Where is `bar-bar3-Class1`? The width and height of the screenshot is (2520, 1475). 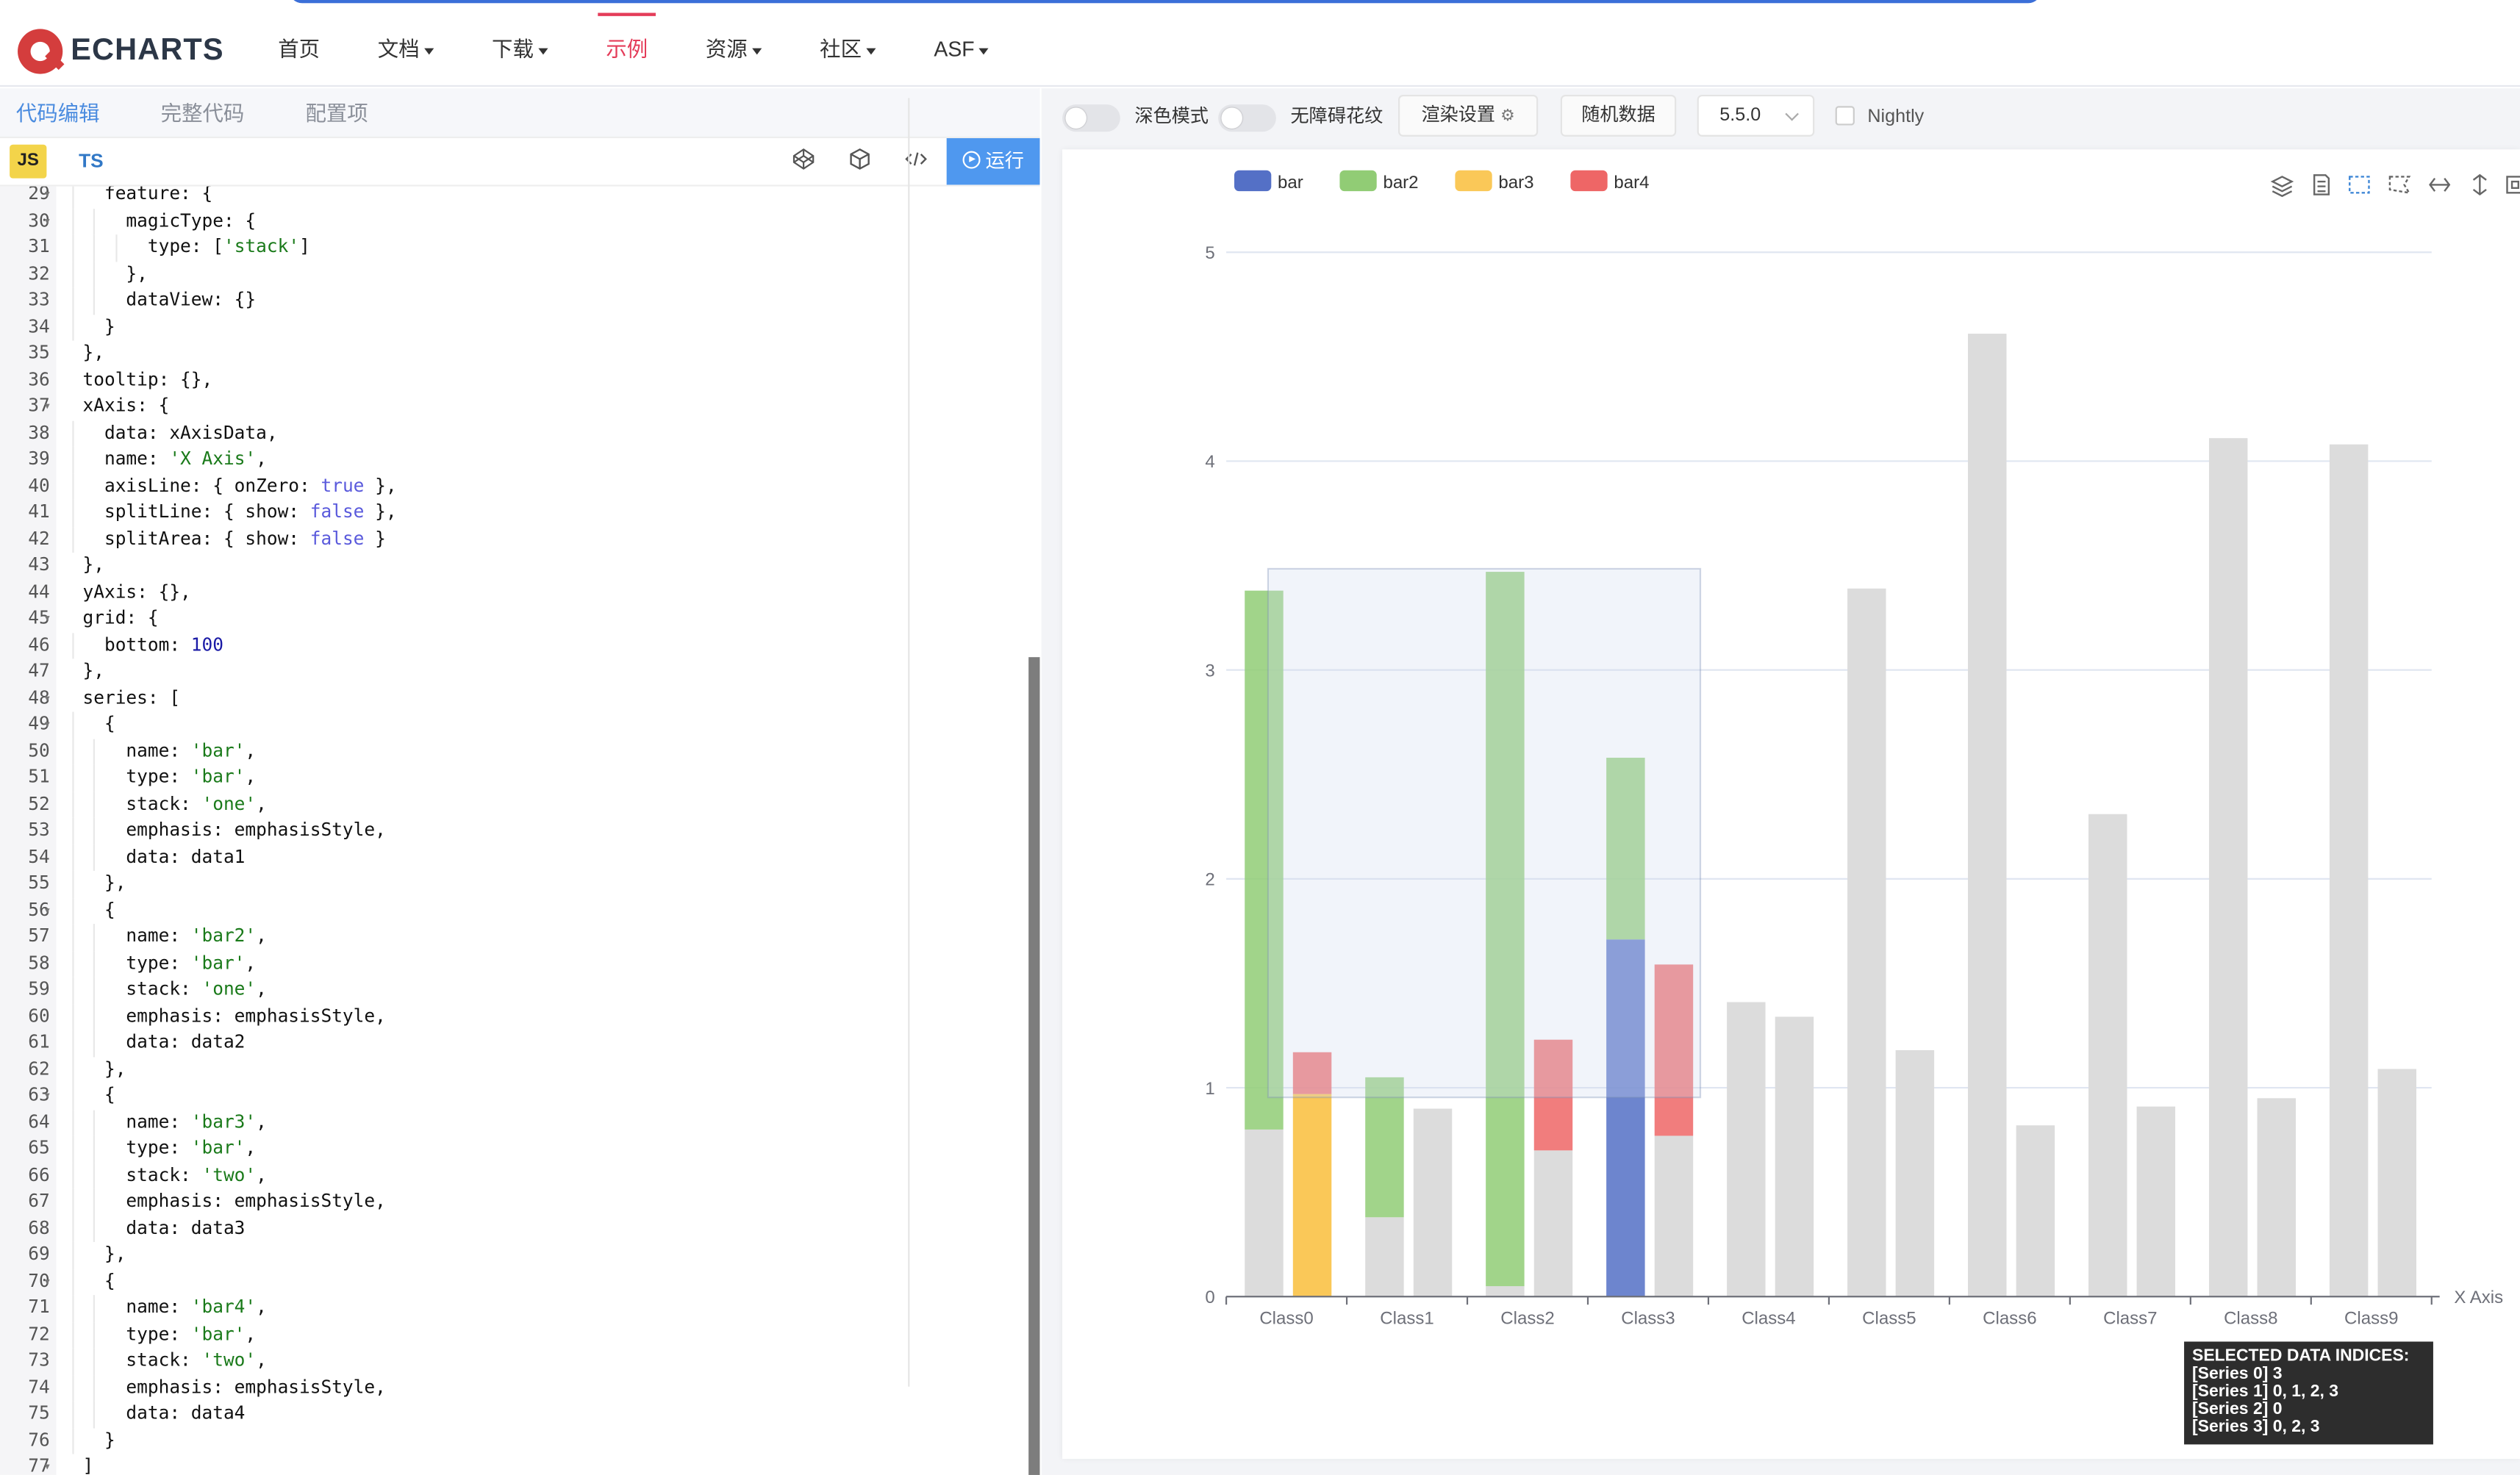 bar-bar3-Class1 is located at coordinates (1433, 1202).